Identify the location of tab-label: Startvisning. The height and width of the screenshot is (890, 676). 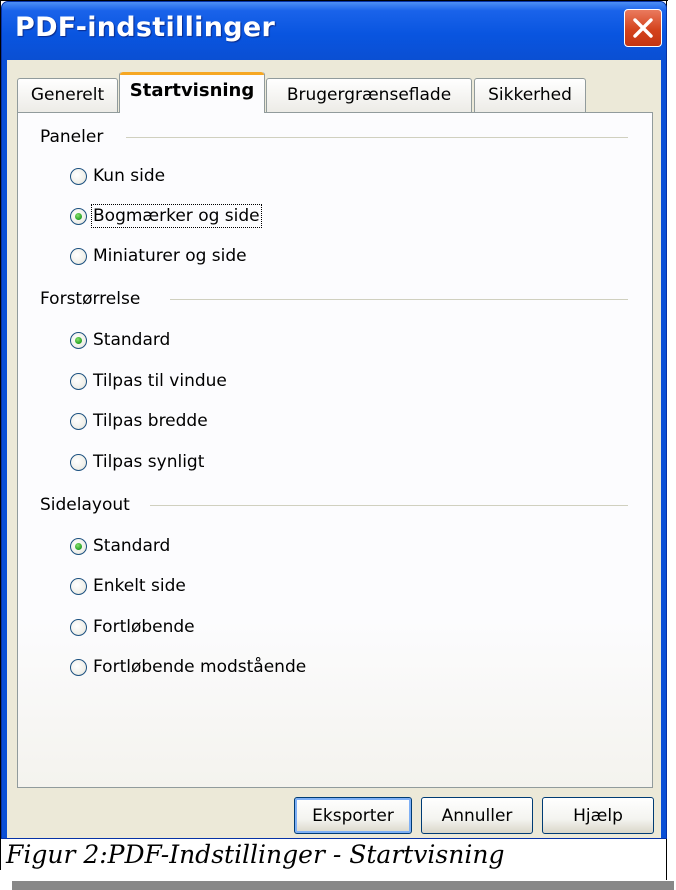
(192, 90).